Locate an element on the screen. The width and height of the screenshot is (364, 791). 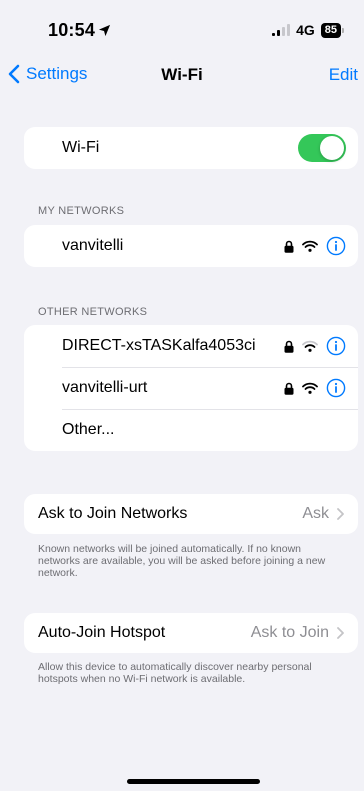
battery-level: 85 is located at coordinates (330, 30).